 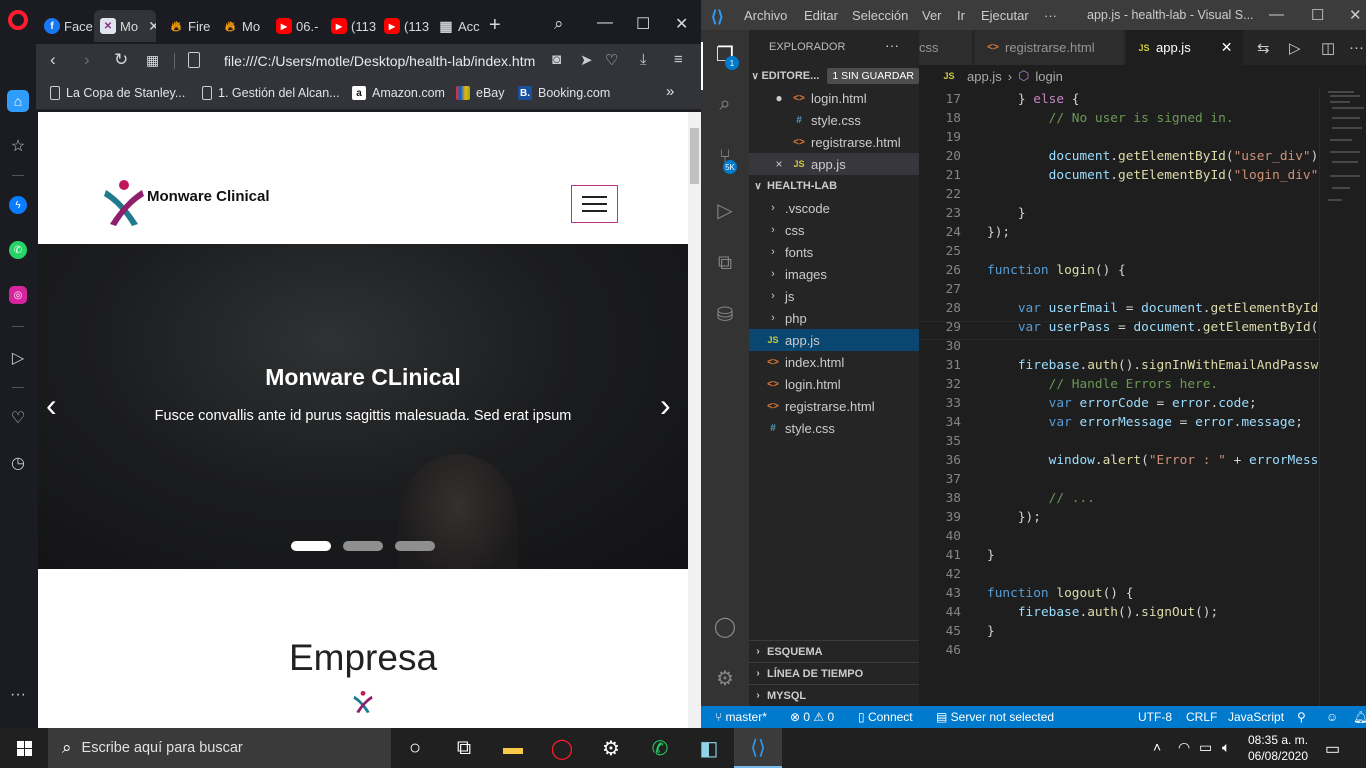 What do you see at coordinates (594, 204) in the screenshot?
I see `hamburger-menu-button` at bounding box center [594, 204].